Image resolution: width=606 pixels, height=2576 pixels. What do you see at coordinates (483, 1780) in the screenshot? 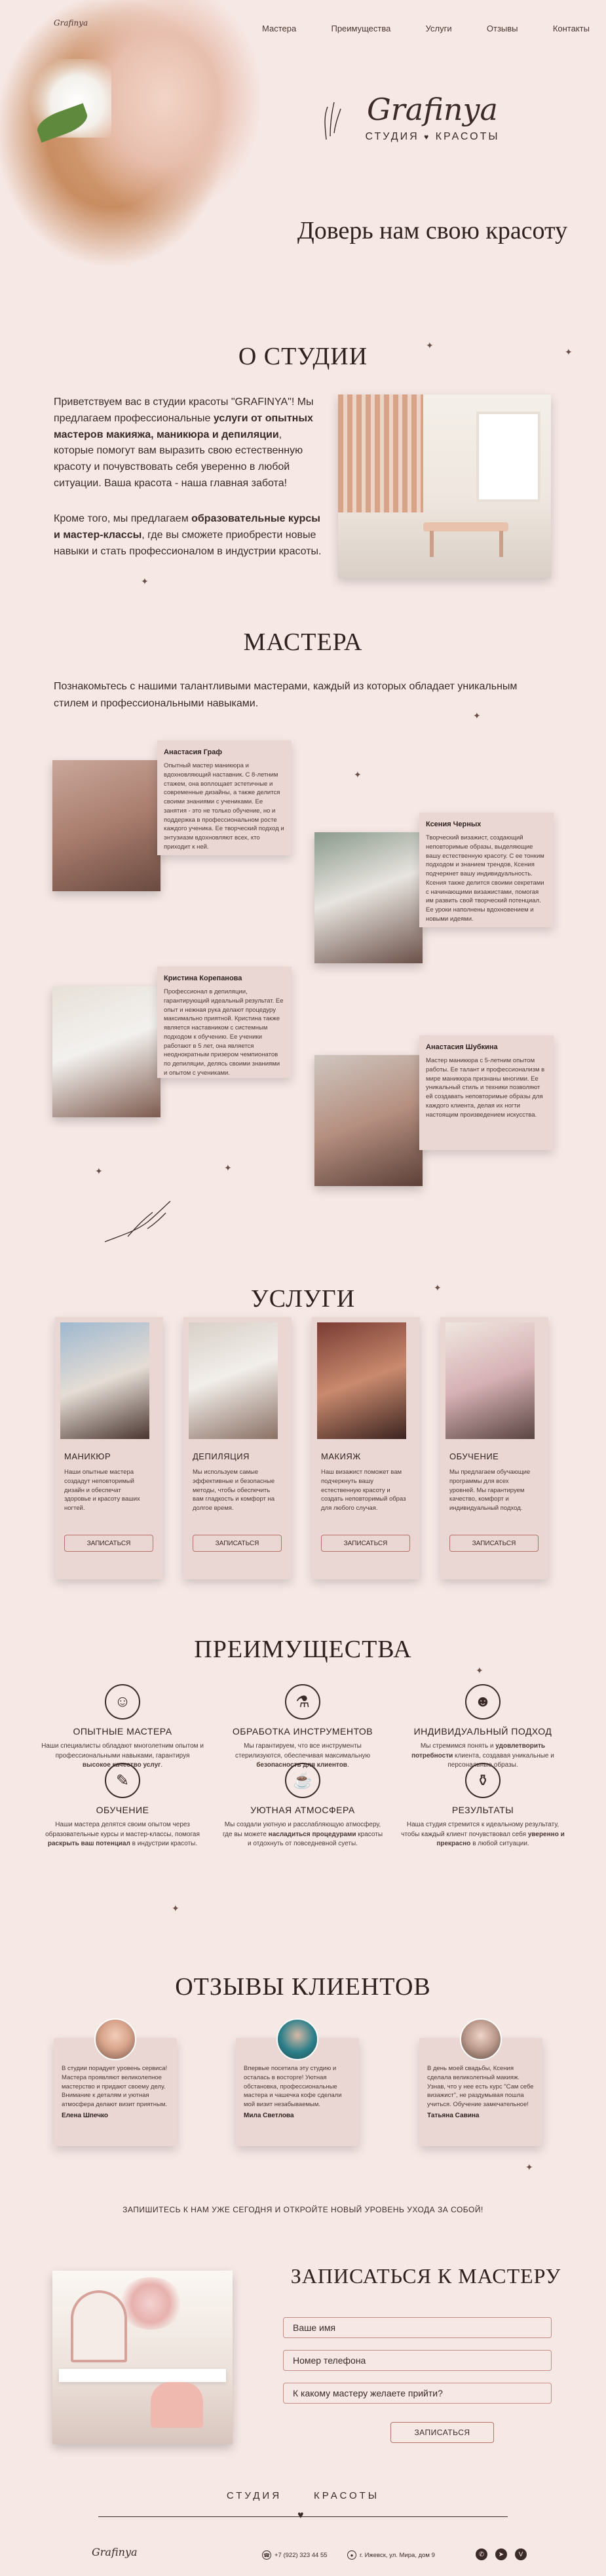
I see `bottles-icon: ⚱` at bounding box center [483, 1780].